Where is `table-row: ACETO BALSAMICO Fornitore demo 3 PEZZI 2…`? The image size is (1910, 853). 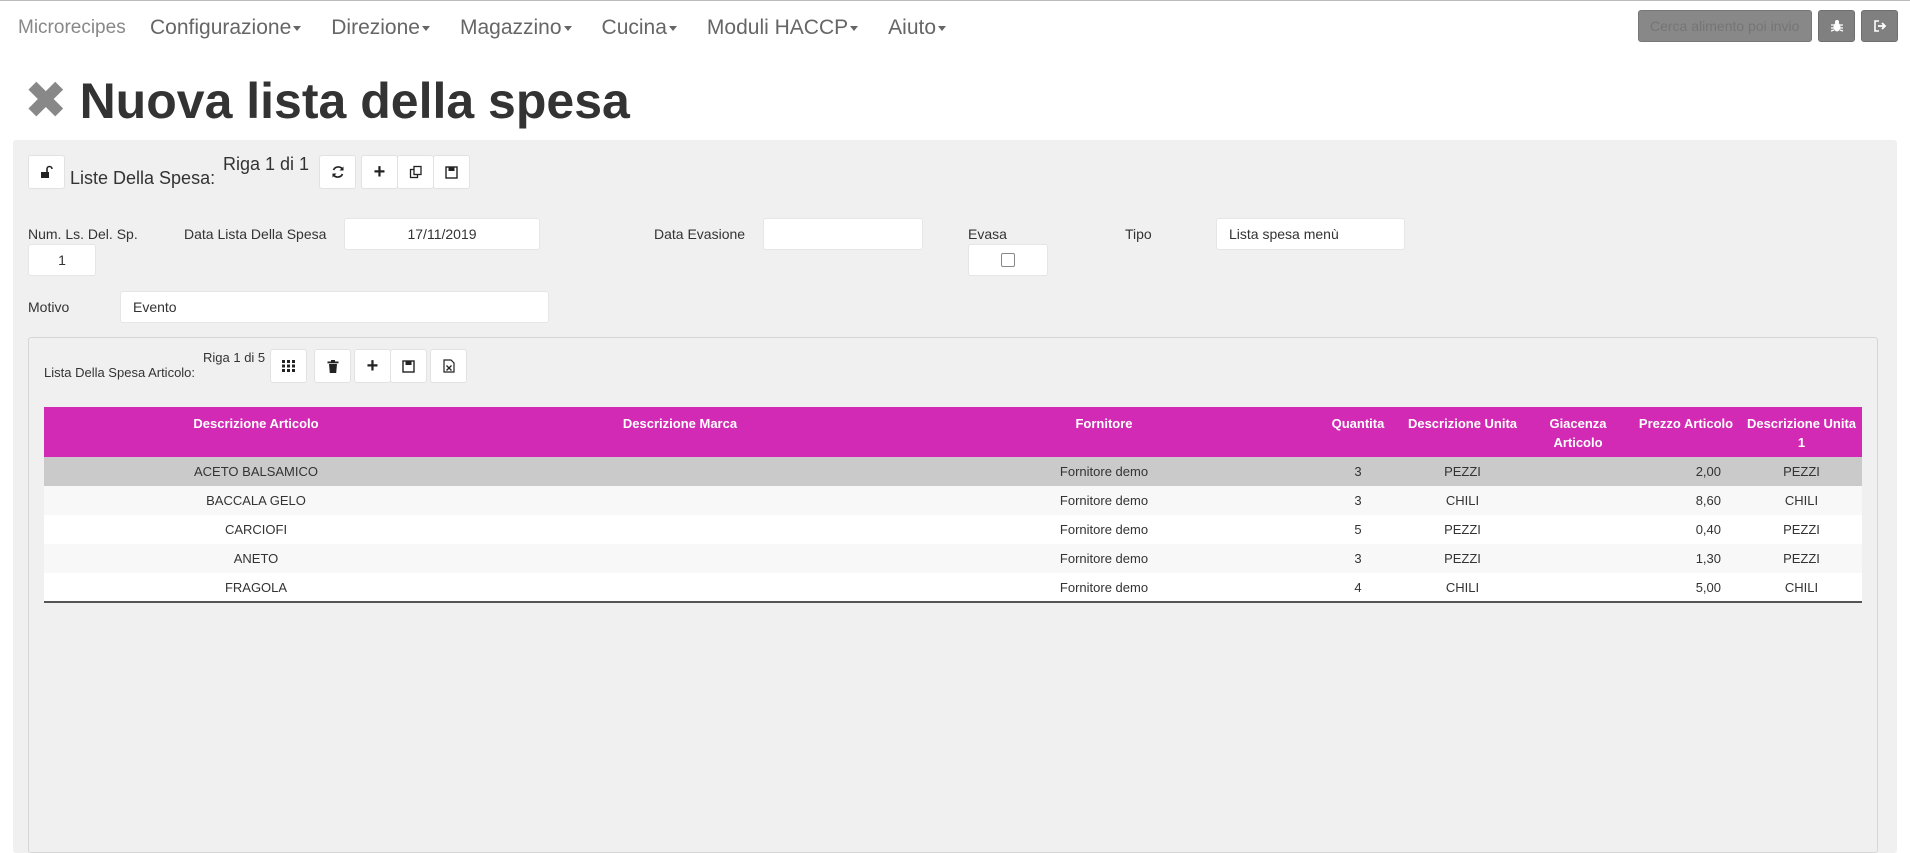 table-row: ACETO BALSAMICO Fornitore demo 3 PEZZI 2… is located at coordinates (953, 471).